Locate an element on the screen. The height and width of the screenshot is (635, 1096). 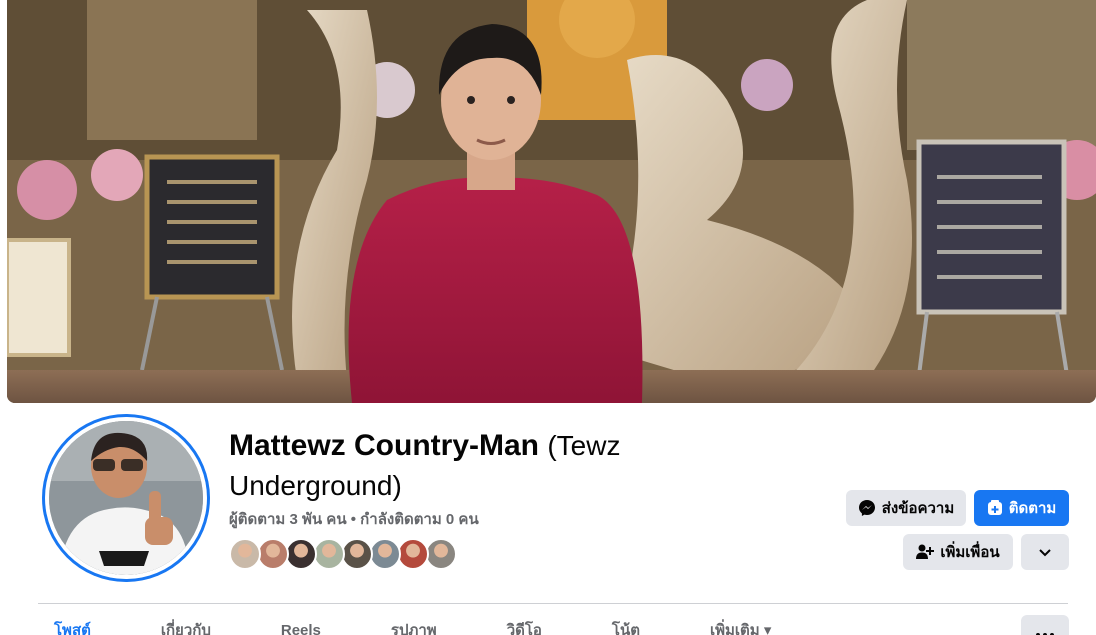
profile-name-block: Mattewz Country-Man (Tewz Underground) is located at coordinates (449, 466).